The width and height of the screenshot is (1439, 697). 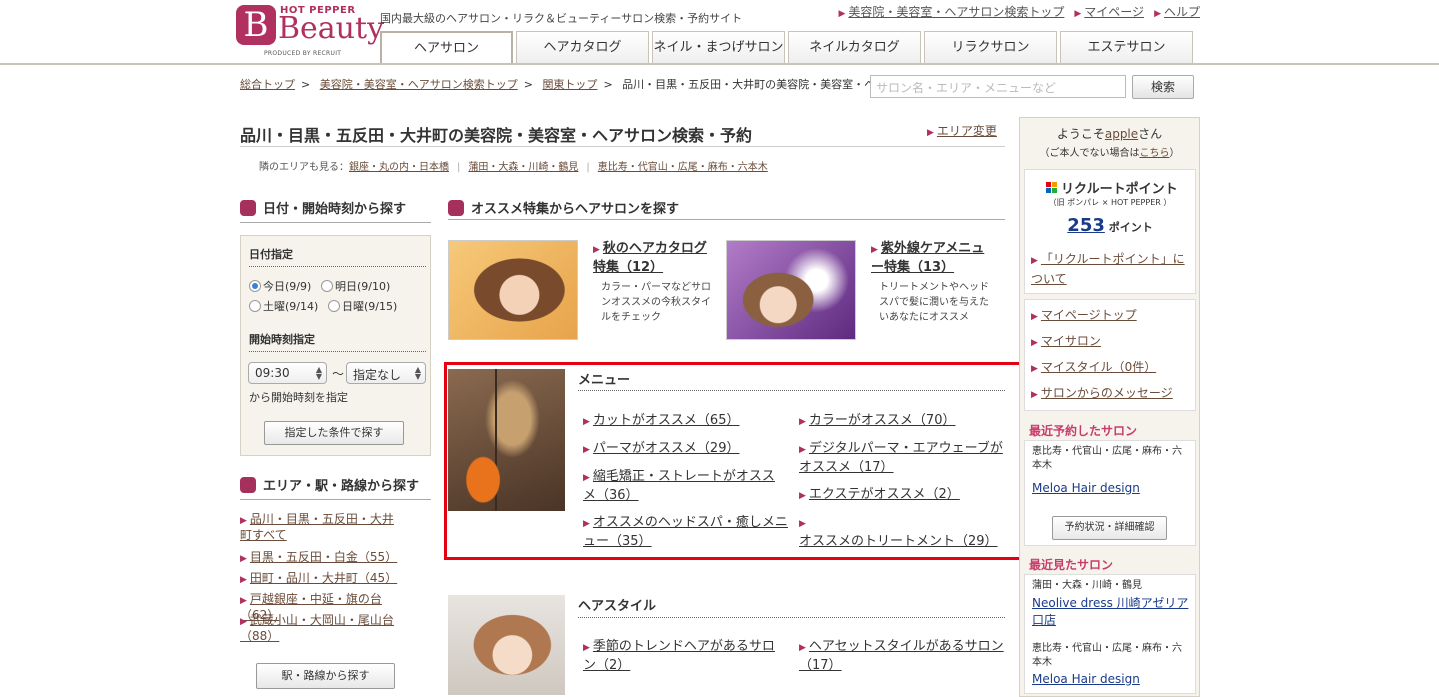 I want to click on breadcrumb-link: 総合トップ, so click(x=267, y=84).